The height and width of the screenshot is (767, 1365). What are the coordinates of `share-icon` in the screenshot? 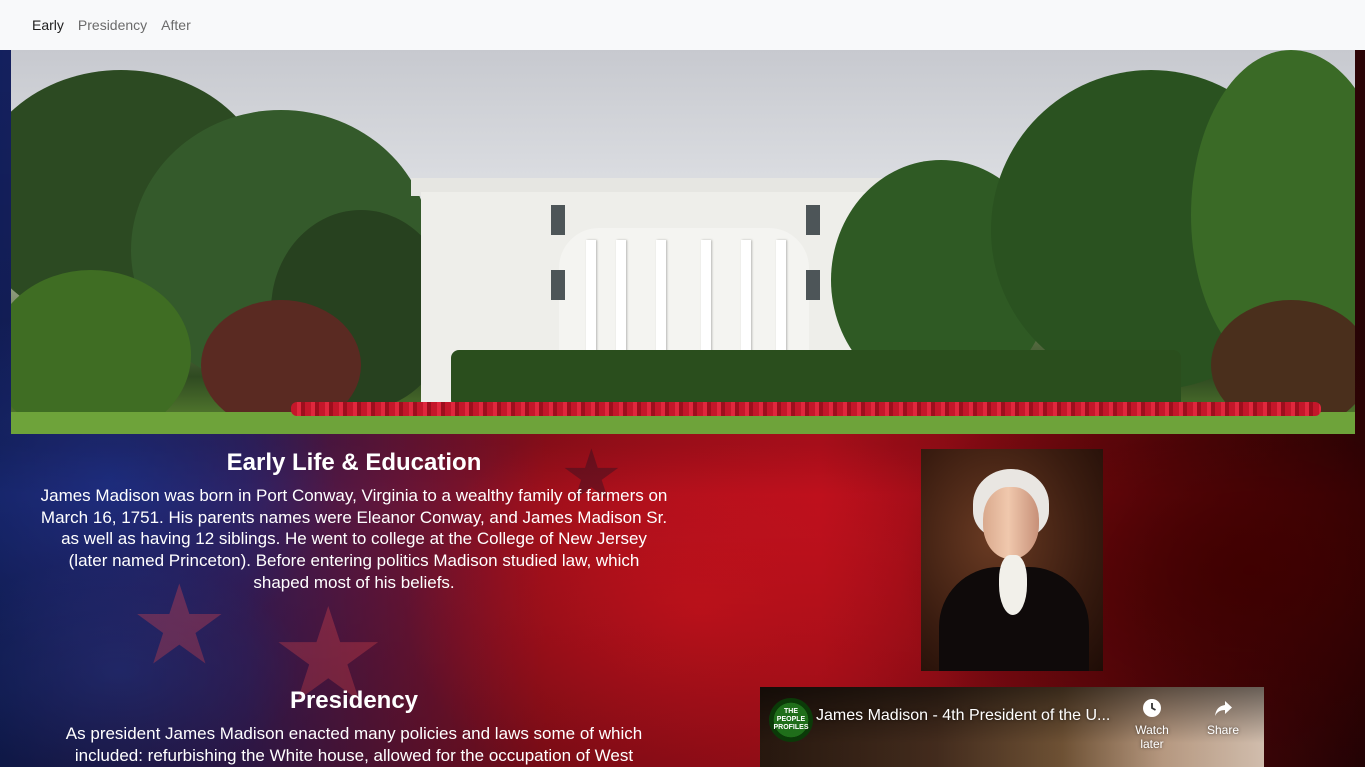 It's located at (1223, 708).